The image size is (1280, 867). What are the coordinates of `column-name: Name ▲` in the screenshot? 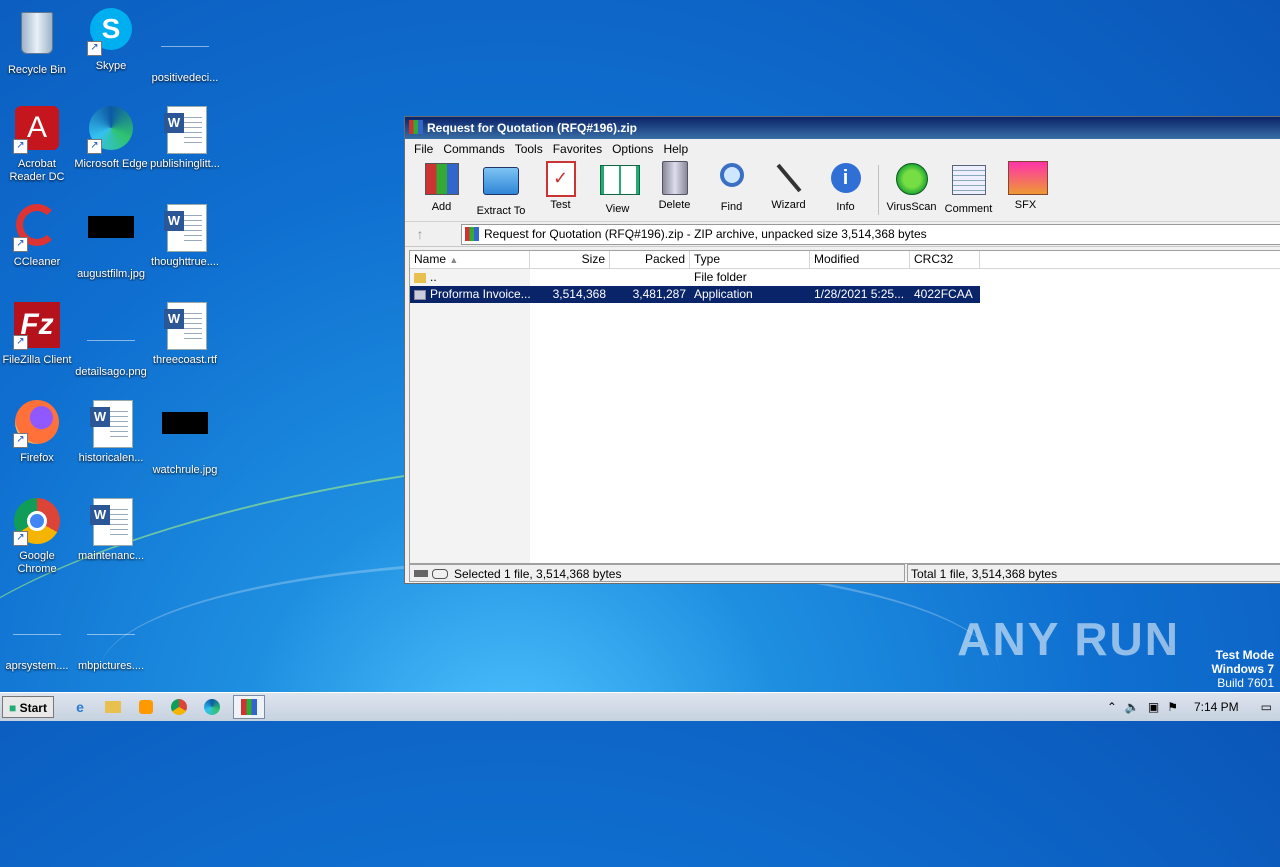 It's located at (470, 259).